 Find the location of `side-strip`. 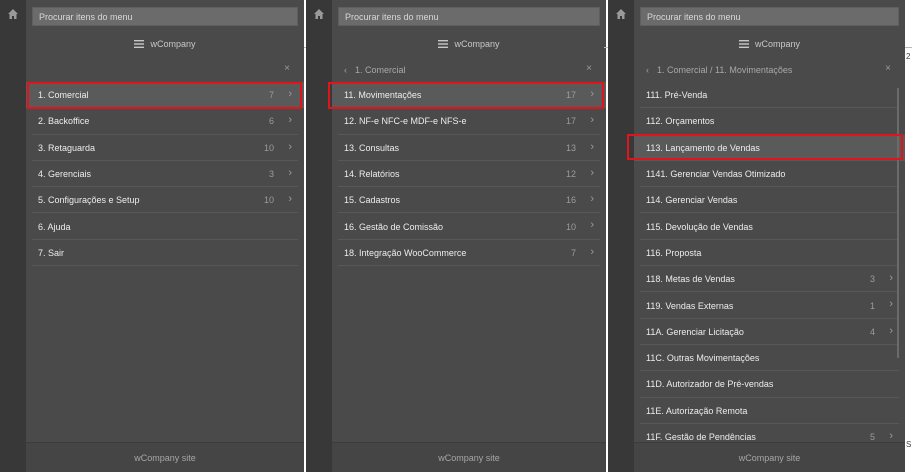

side-strip is located at coordinates (319, 236).